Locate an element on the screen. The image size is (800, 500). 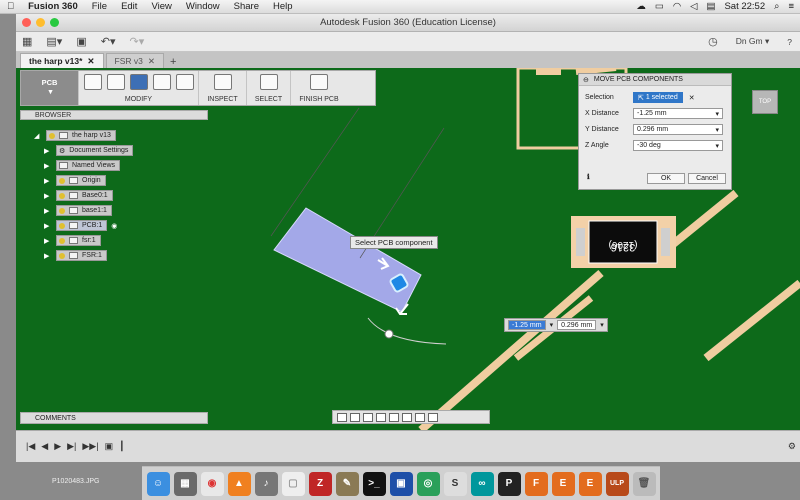
gimp-icon: ✎ is located at coordinates (347, 483).